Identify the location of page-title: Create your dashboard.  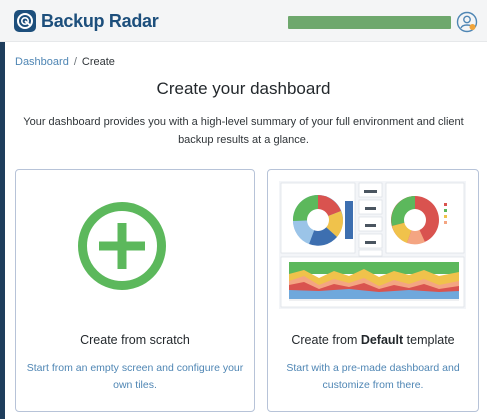
(243, 88).